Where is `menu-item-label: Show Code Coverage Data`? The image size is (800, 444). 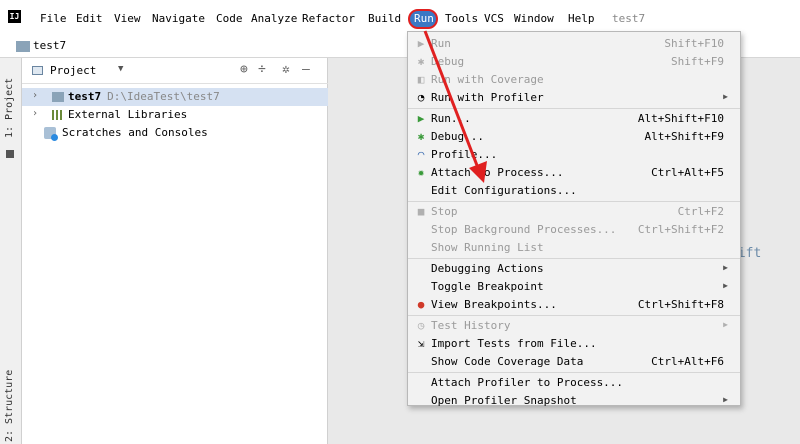 menu-item-label: Show Code Coverage Data is located at coordinates (507, 361).